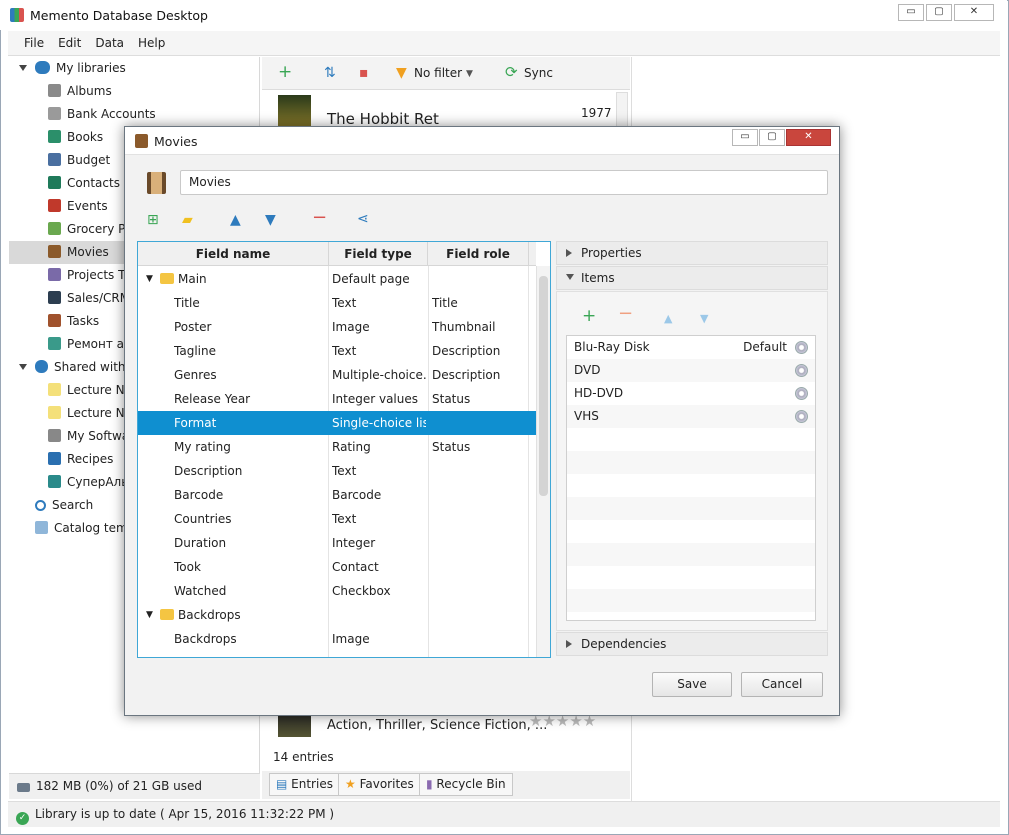 The height and width of the screenshot is (835, 1009). What do you see at coordinates (745, 137) in the screenshot?
I see `dialog-minimize-button: ▭` at bounding box center [745, 137].